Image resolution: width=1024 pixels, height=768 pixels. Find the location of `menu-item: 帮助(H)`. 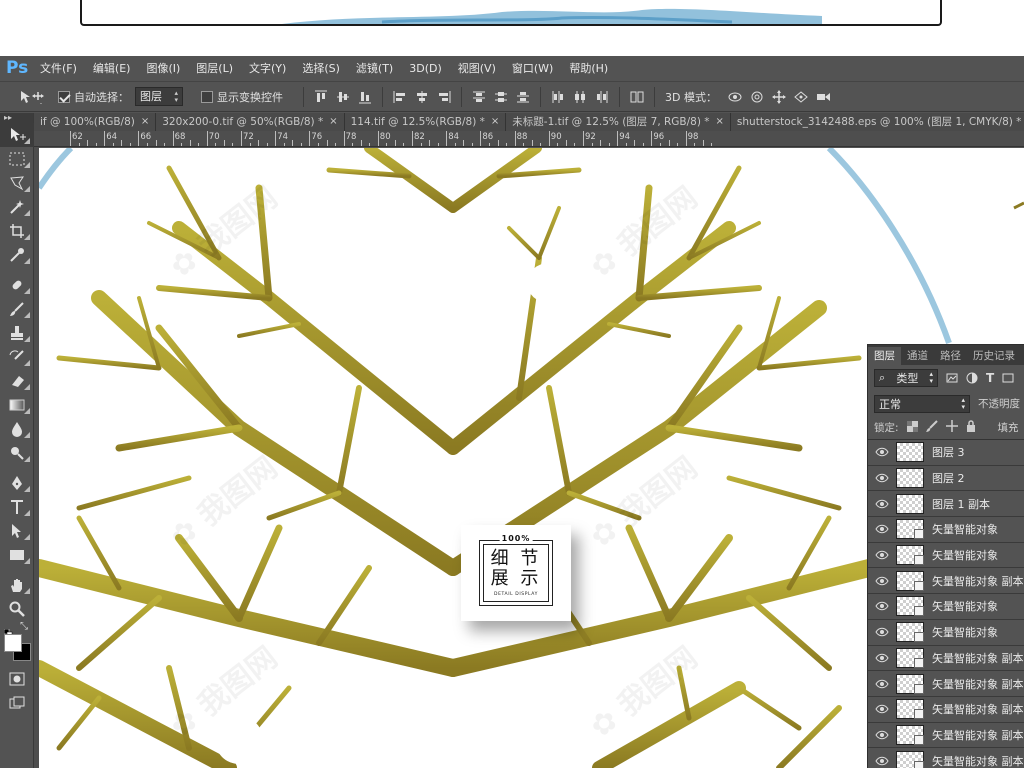

menu-item: 帮助(H) is located at coordinates (588, 68).